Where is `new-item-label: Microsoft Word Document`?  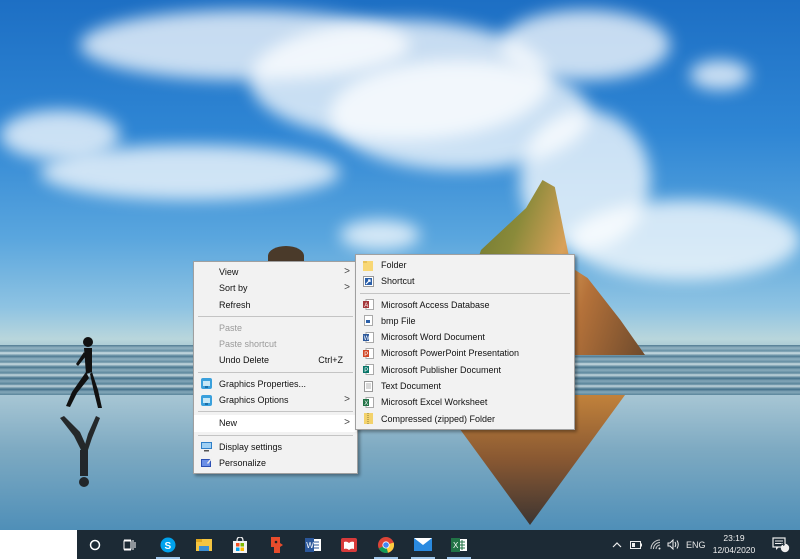
new-item-label: Microsoft Word Document is located at coordinates (433, 337).